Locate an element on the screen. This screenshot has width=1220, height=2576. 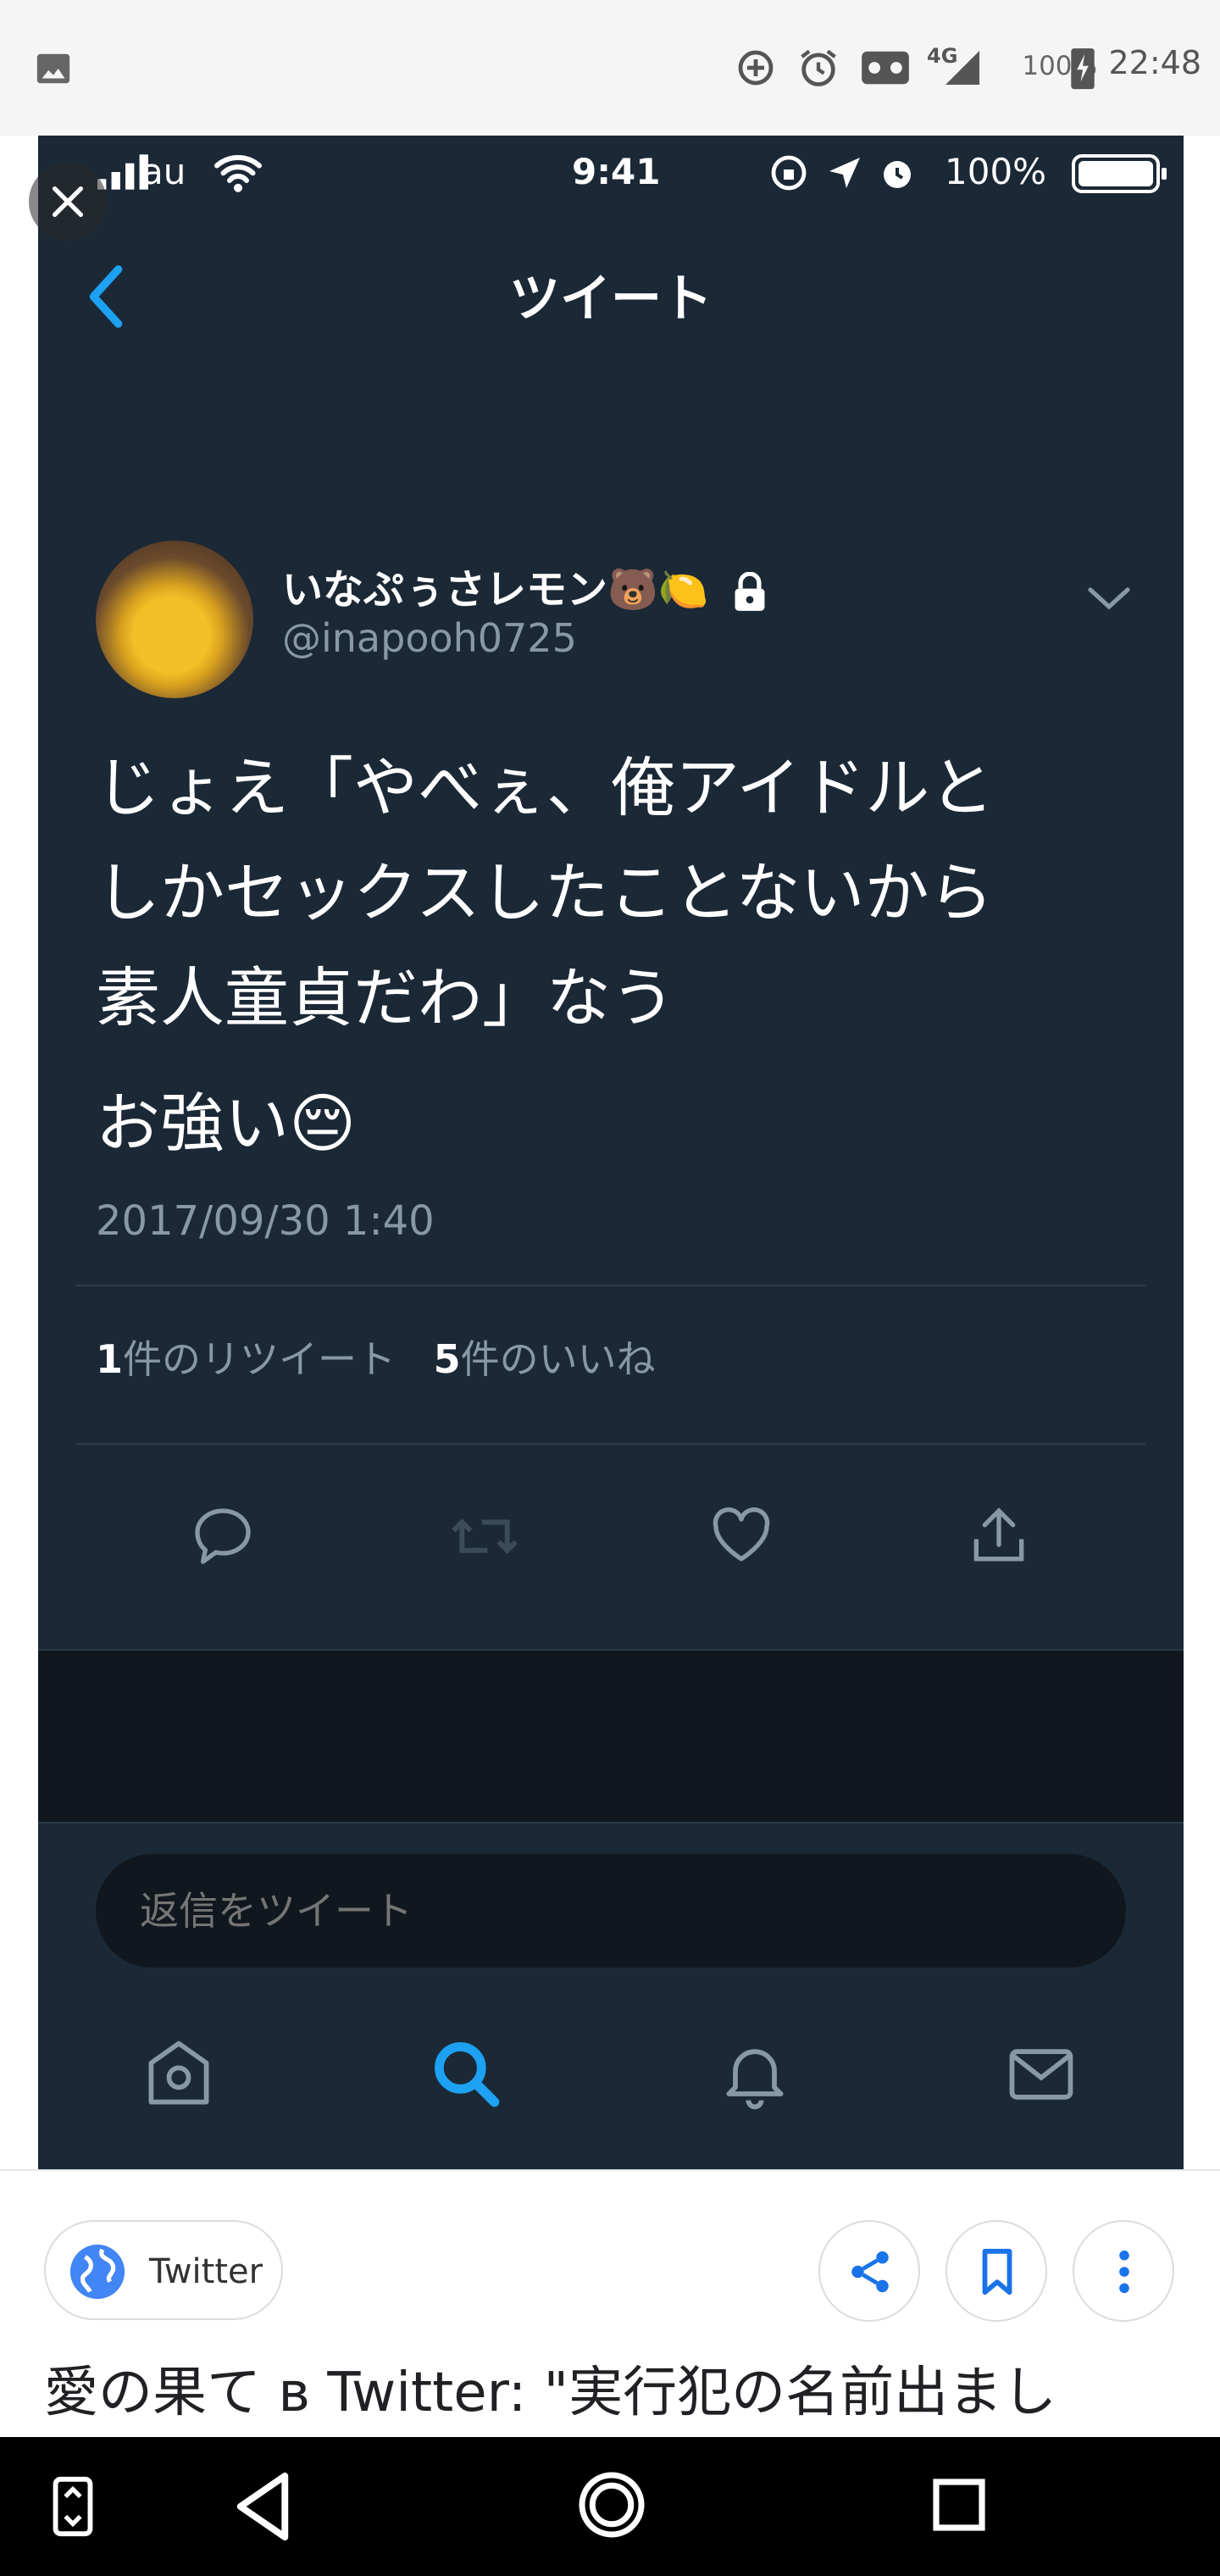
tweet-stats: 1件のリツイート 5件のいいね is located at coordinates (376, 1357).